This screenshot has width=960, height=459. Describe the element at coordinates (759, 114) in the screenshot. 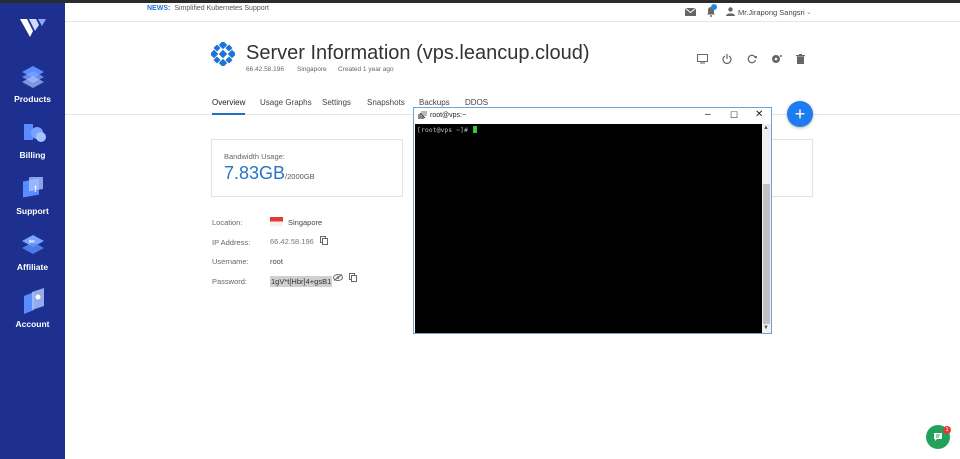

I see `close-icon: ✕` at that location.